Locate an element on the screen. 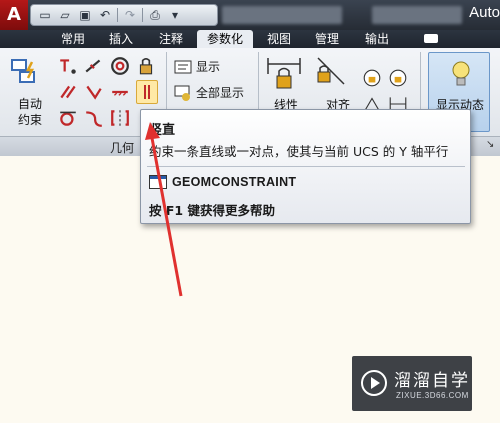  symmetric-icon is located at coordinates (120, 118).